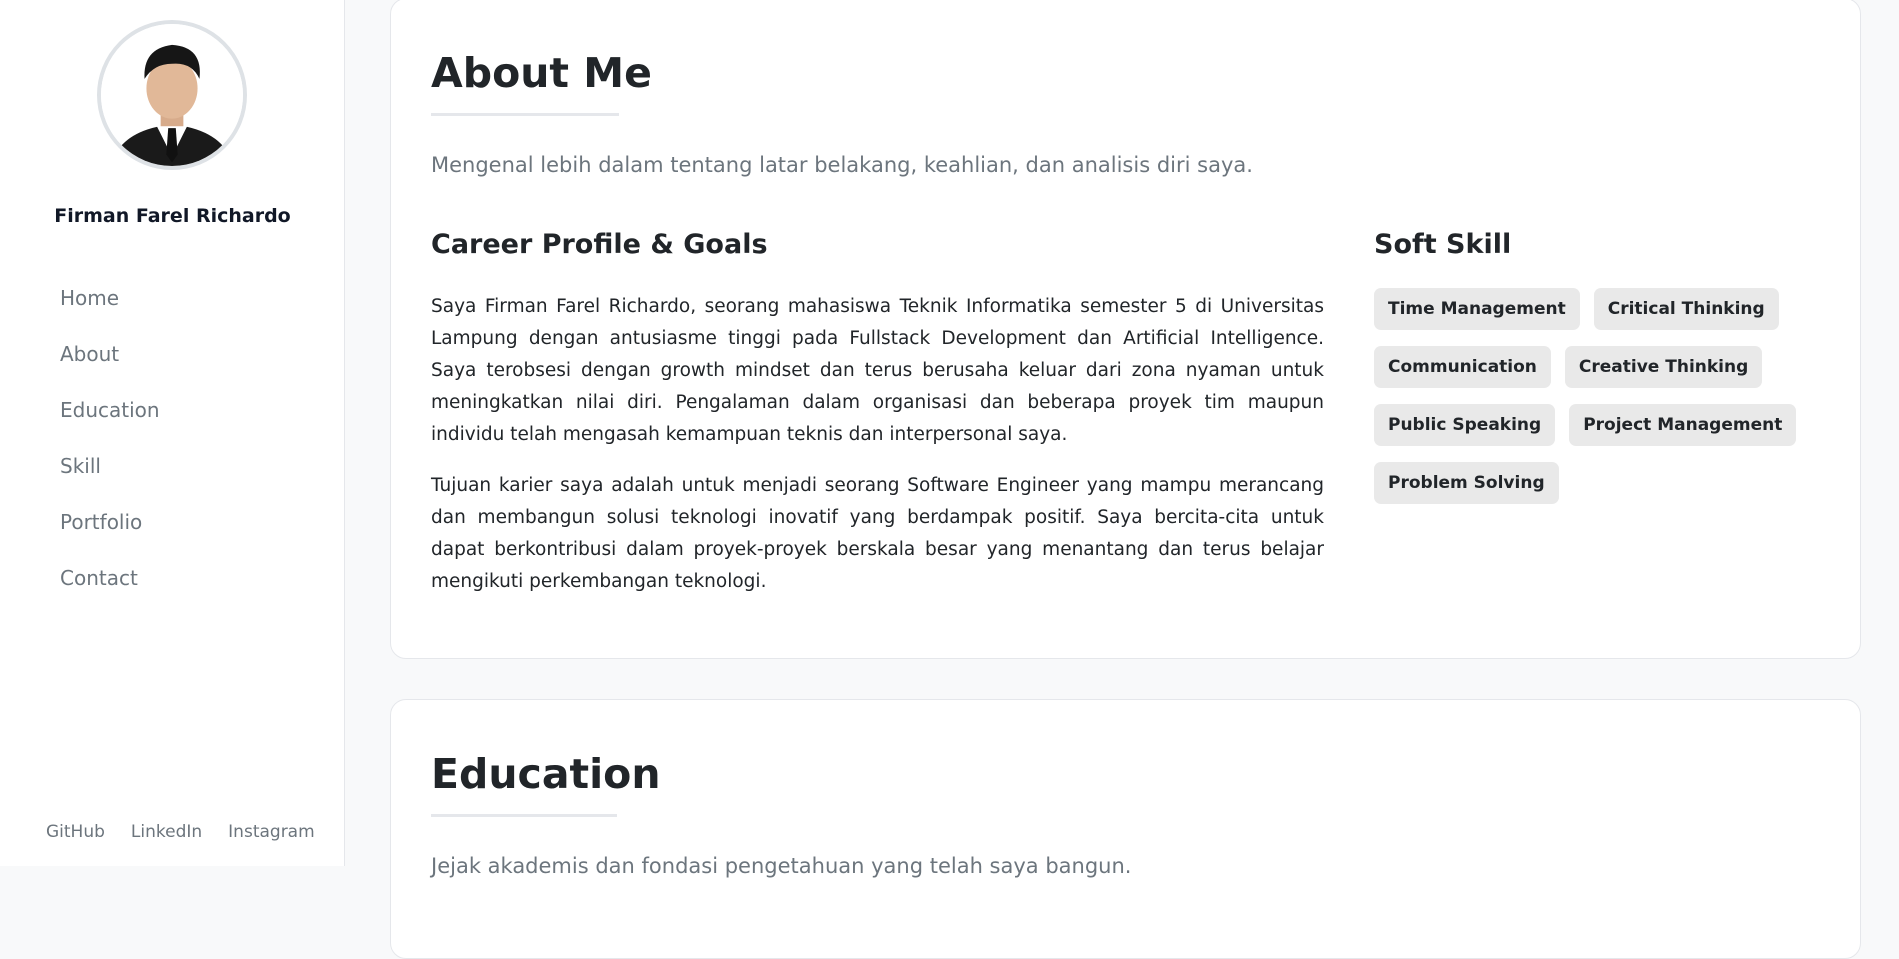  What do you see at coordinates (1686, 309) in the screenshot?
I see `skill-chip: Critical Thinking` at bounding box center [1686, 309].